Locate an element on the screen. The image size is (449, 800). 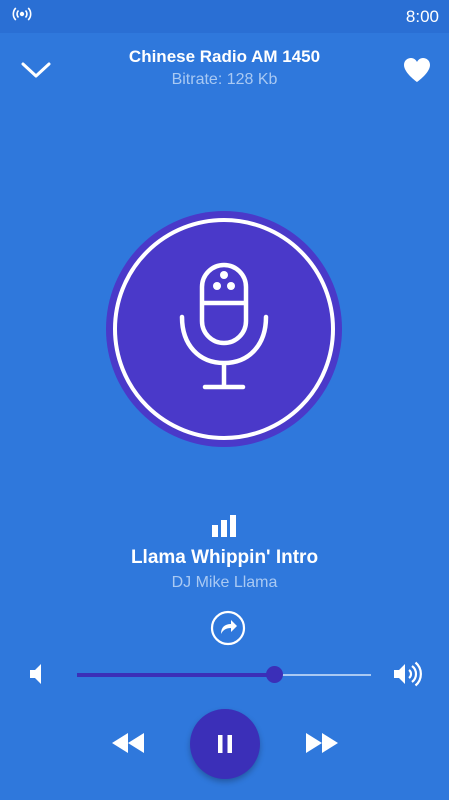
share-button is located at coordinates (228, 628).